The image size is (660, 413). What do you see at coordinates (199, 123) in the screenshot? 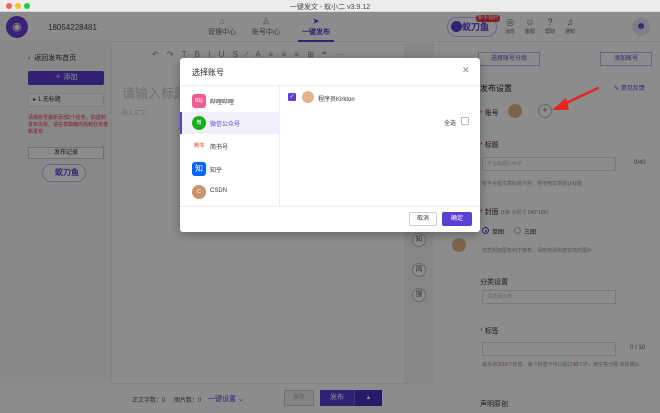
I see `wechat-icon: 微` at bounding box center [199, 123].